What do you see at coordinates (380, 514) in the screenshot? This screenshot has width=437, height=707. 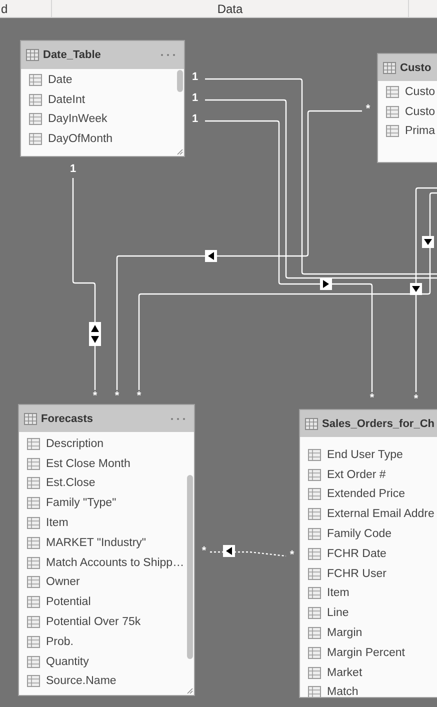 I see `field-name: External Email Addre` at bounding box center [380, 514].